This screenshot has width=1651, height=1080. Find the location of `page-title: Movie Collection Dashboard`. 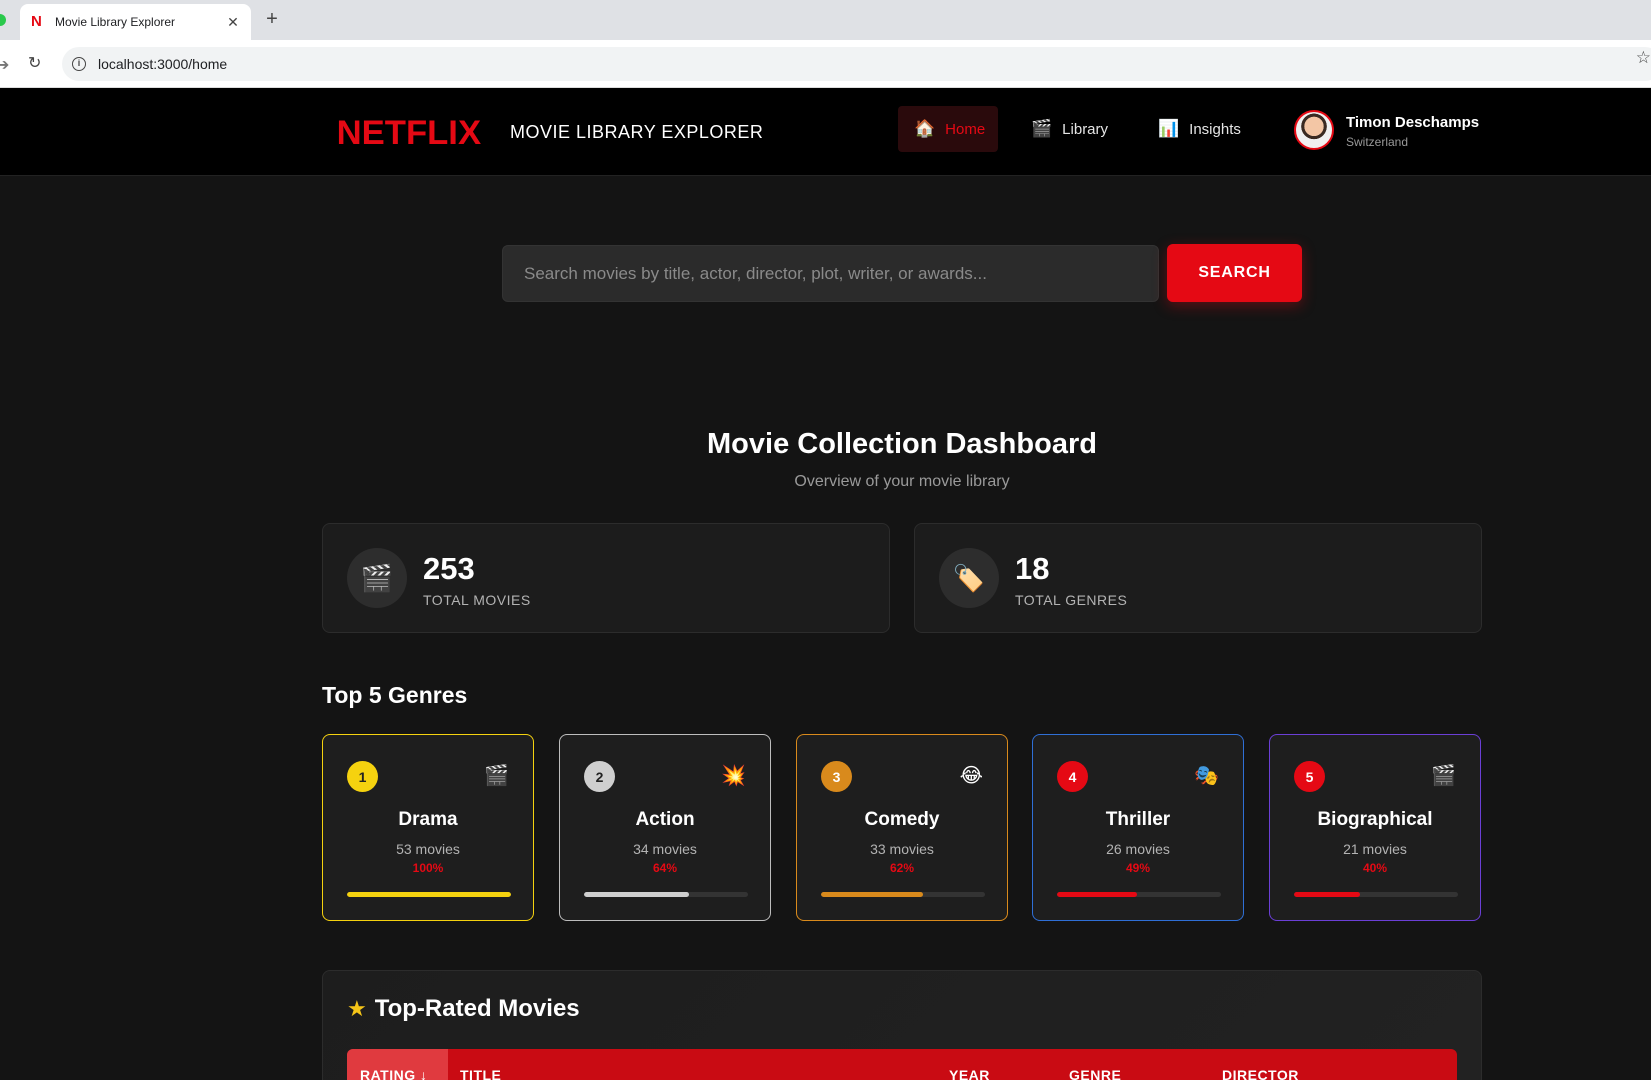

page-title: Movie Collection Dashboard is located at coordinates (902, 444).